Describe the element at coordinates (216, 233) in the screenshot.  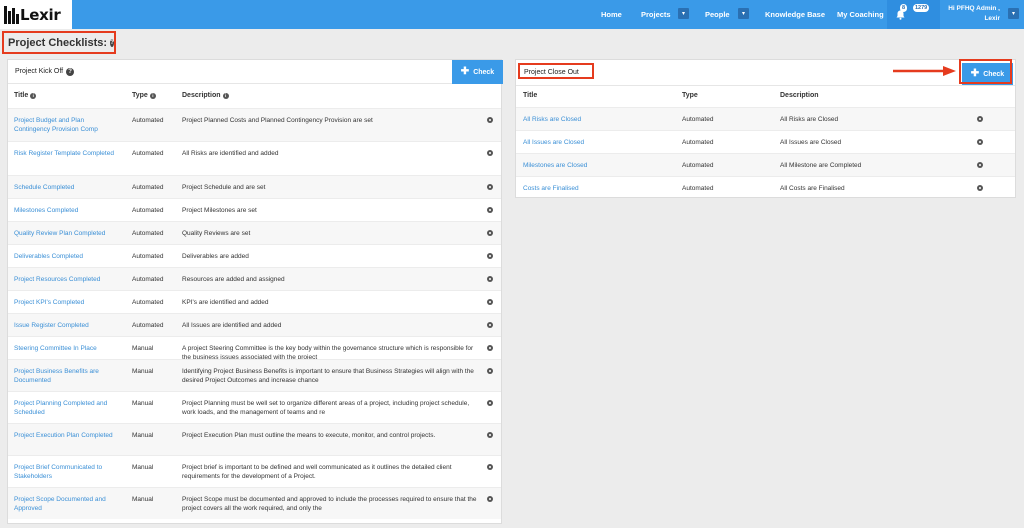
I see `row-description: Quality Reviews are set` at that location.